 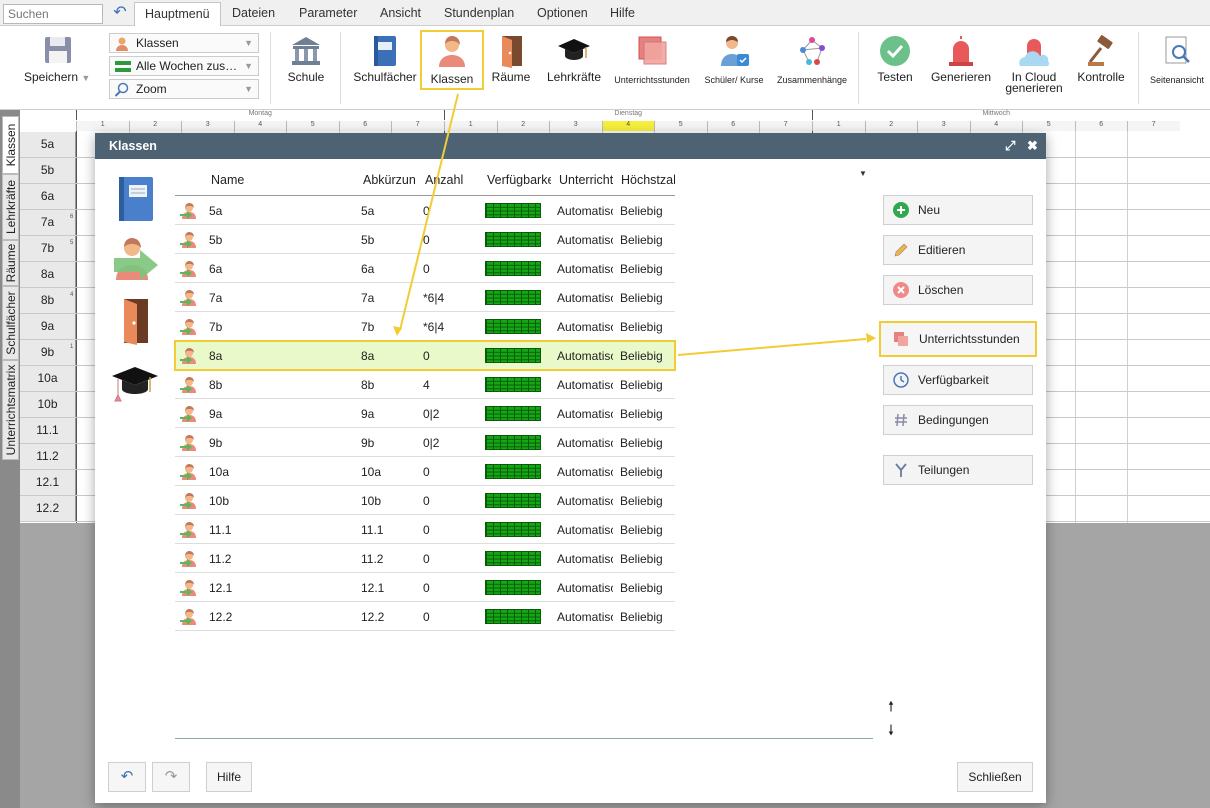 What do you see at coordinates (961, 68) in the screenshot?
I see `generieren-button: Generieren` at bounding box center [961, 68].